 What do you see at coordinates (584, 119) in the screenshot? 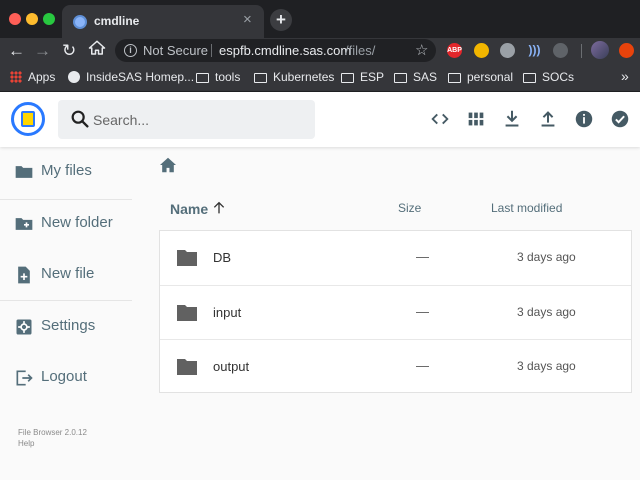
I see `info-icon` at bounding box center [584, 119].